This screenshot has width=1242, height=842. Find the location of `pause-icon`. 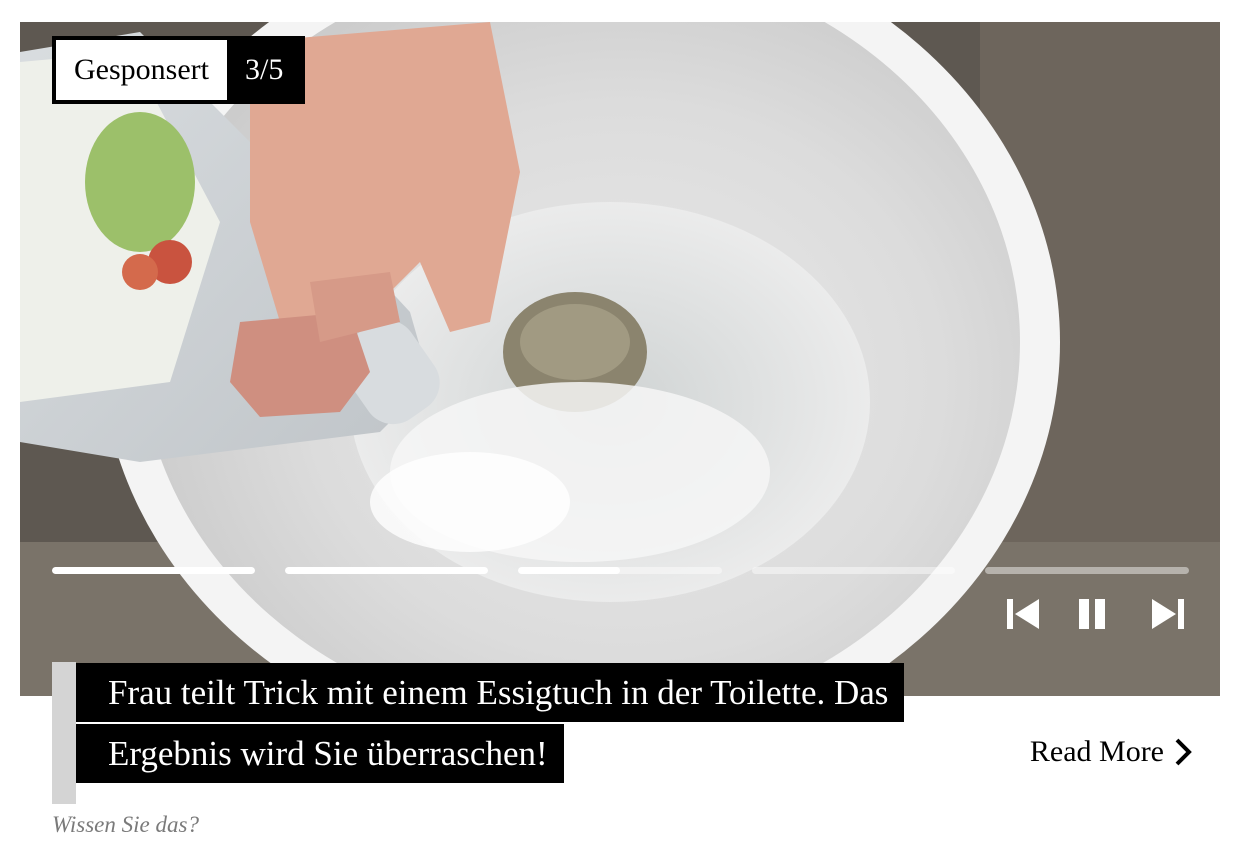

pause-icon is located at coordinates (1092, 614).